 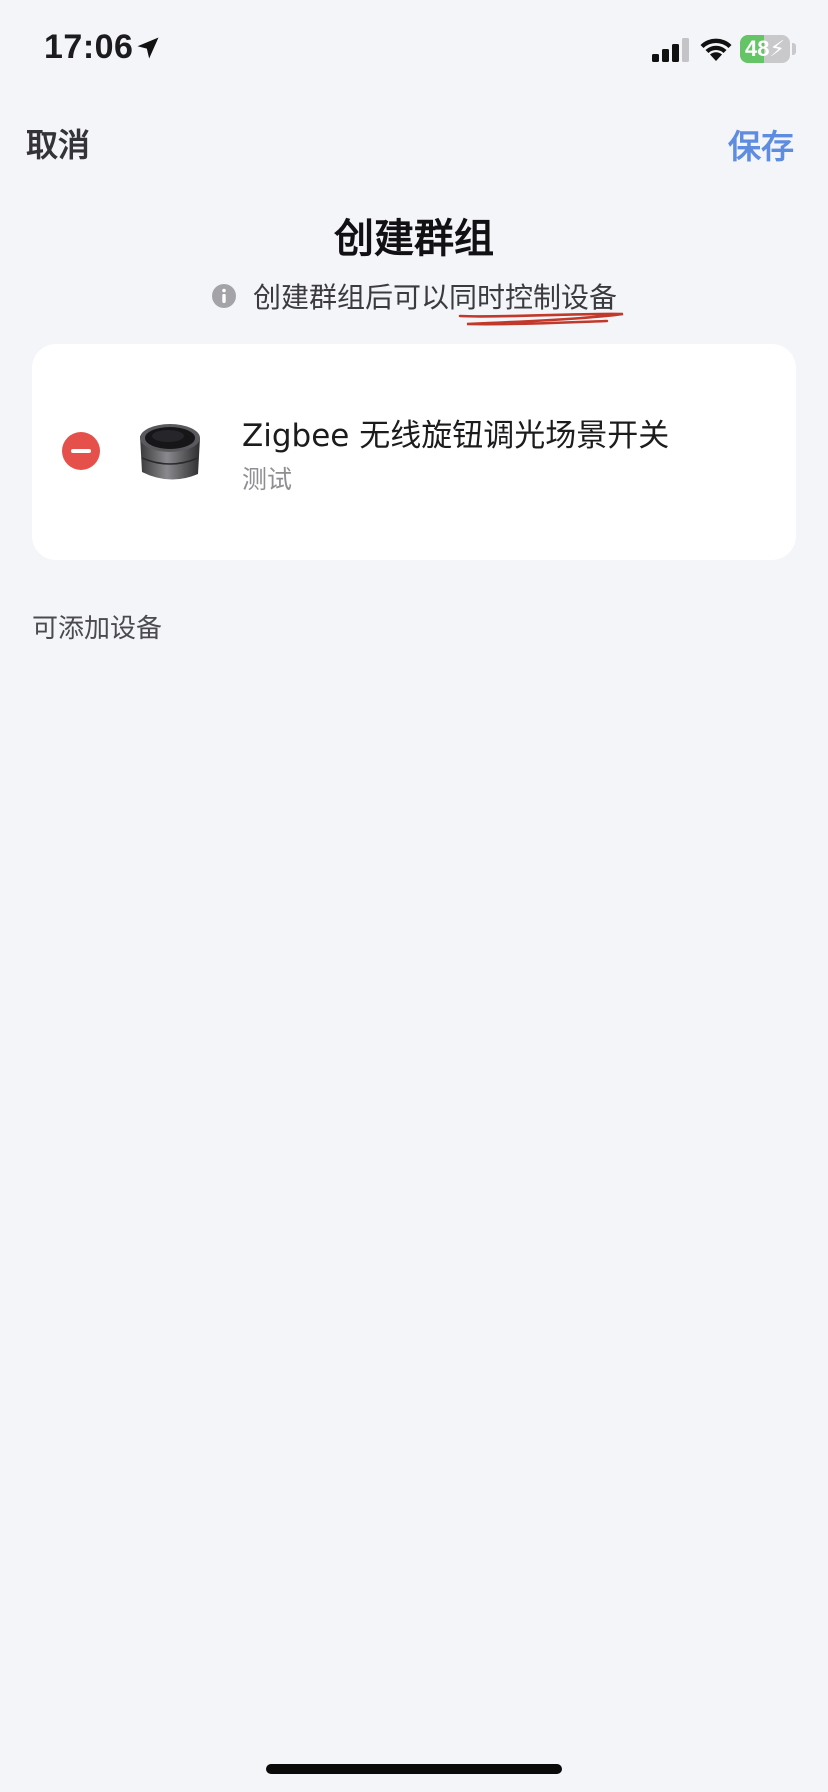 What do you see at coordinates (716, 49) in the screenshot?
I see `wifi-icon` at bounding box center [716, 49].